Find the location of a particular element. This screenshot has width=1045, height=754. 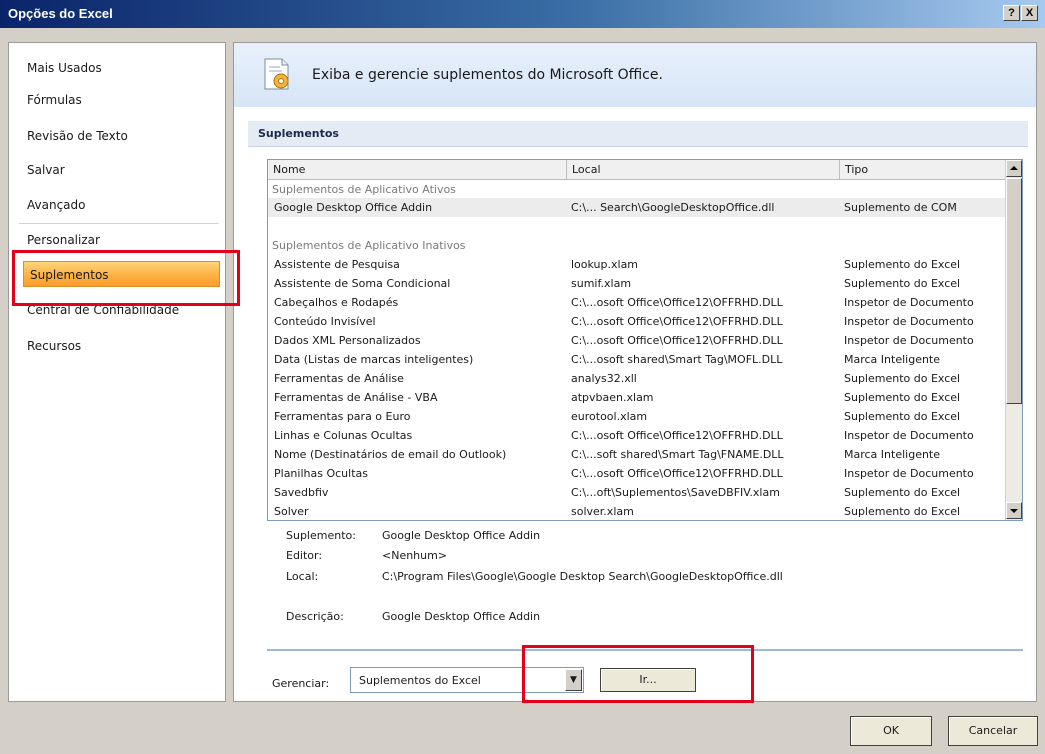

addin-name: Conteúdo Invisível is located at coordinates (325, 321).